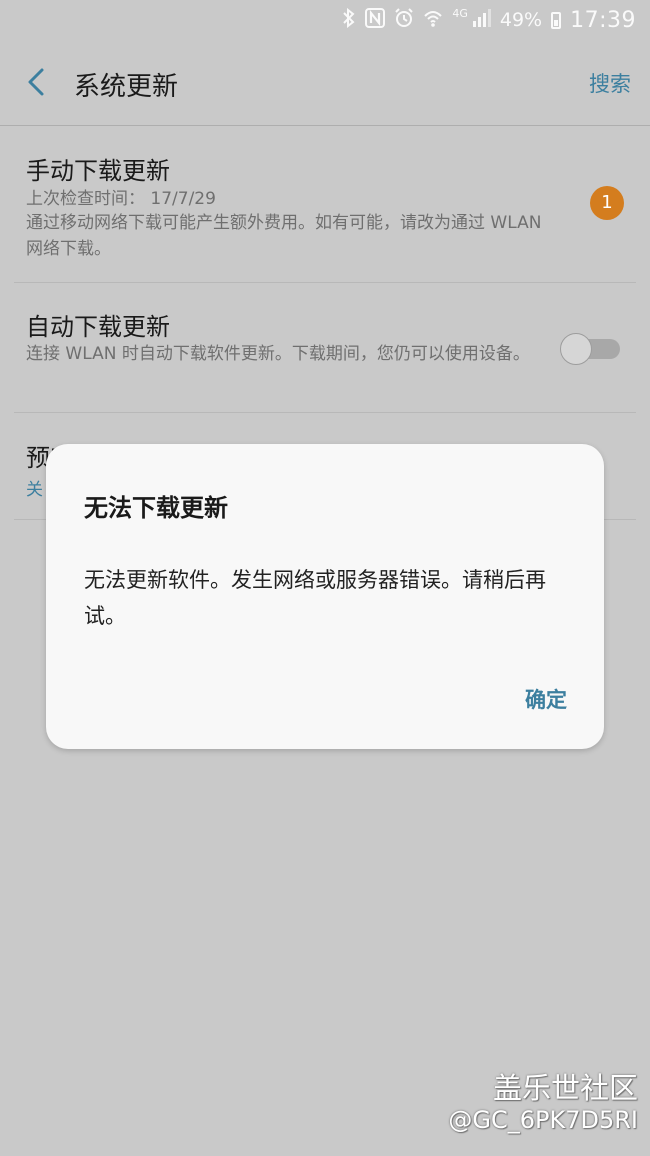 This screenshot has height=1156, width=650. I want to click on chevron-left-icon, so click(36, 82).